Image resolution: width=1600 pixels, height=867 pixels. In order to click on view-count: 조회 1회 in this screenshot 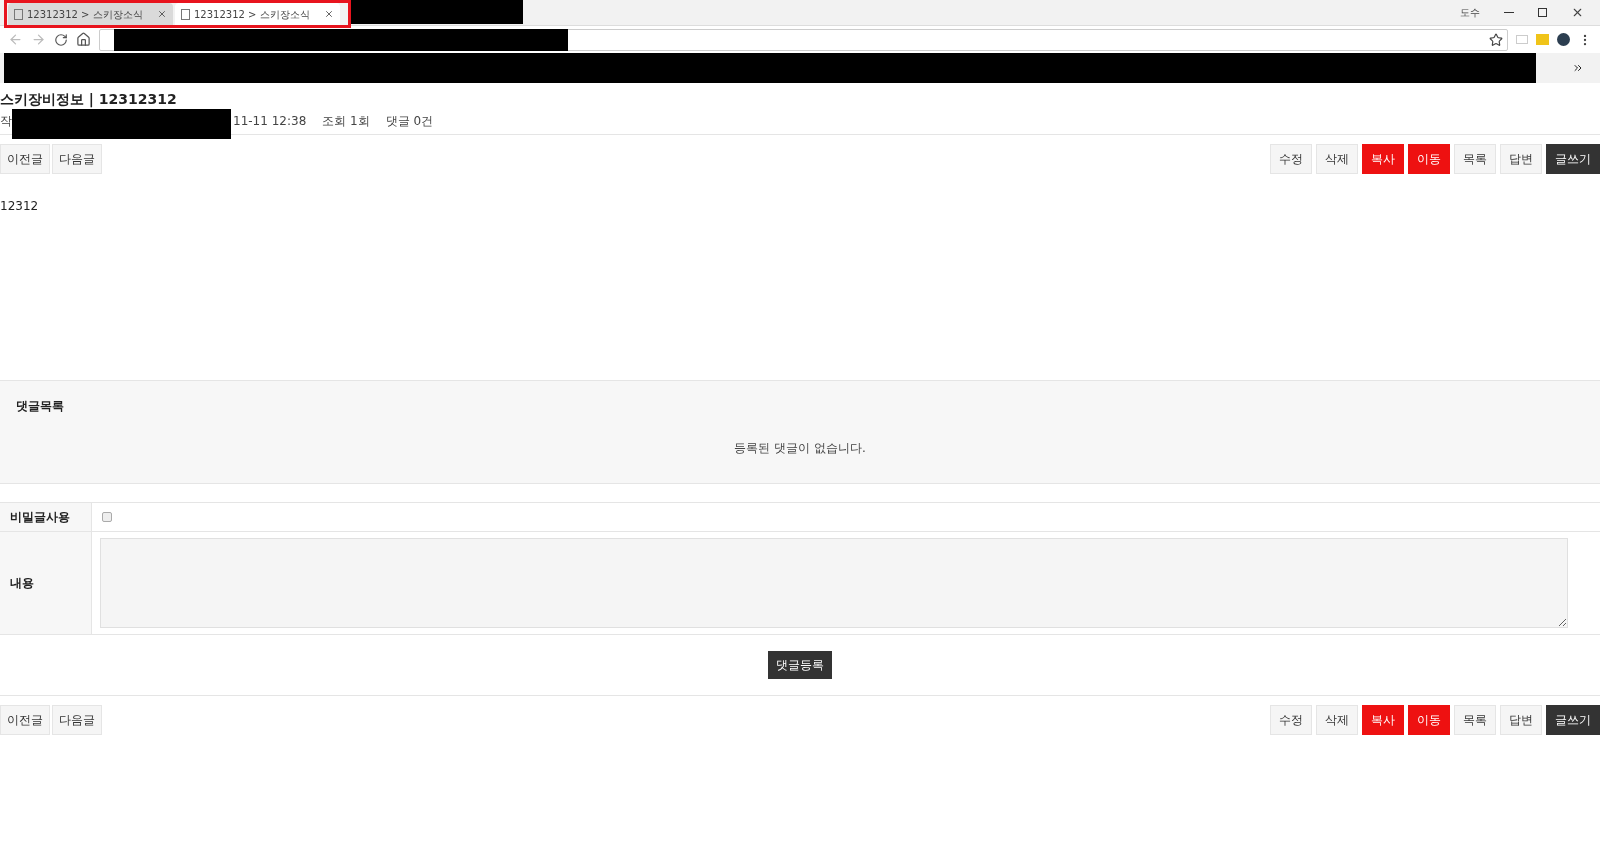, I will do `click(346, 121)`.